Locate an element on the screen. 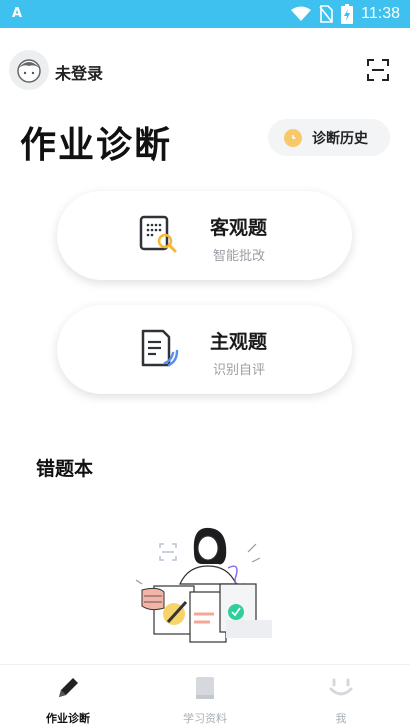 The width and height of the screenshot is (410, 728). status-icons: 11:38 is located at coordinates (345, 14).